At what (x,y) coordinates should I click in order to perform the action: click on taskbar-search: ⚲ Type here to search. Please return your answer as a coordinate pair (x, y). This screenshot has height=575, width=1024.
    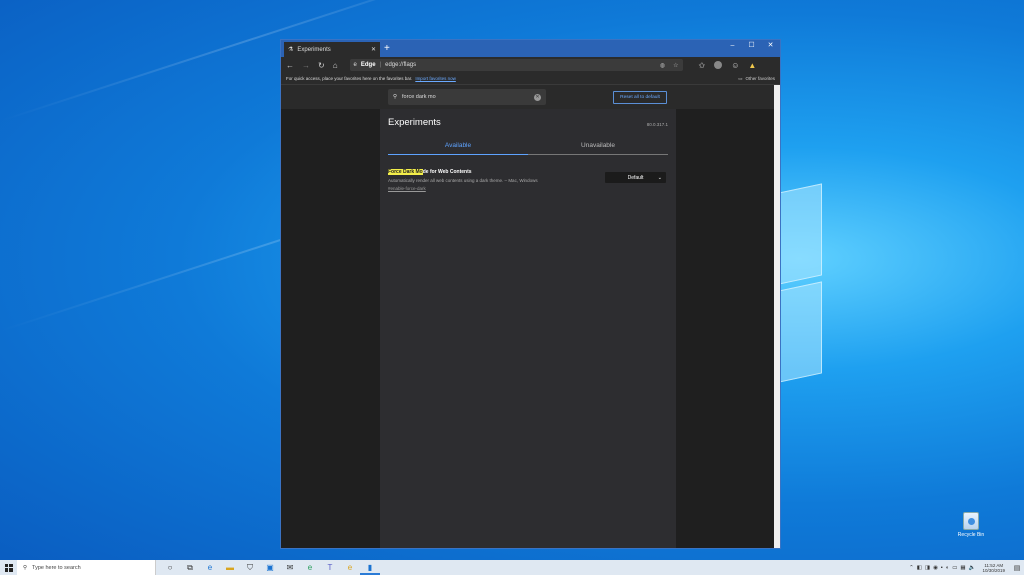
    Looking at the image, I should click on (86, 567).